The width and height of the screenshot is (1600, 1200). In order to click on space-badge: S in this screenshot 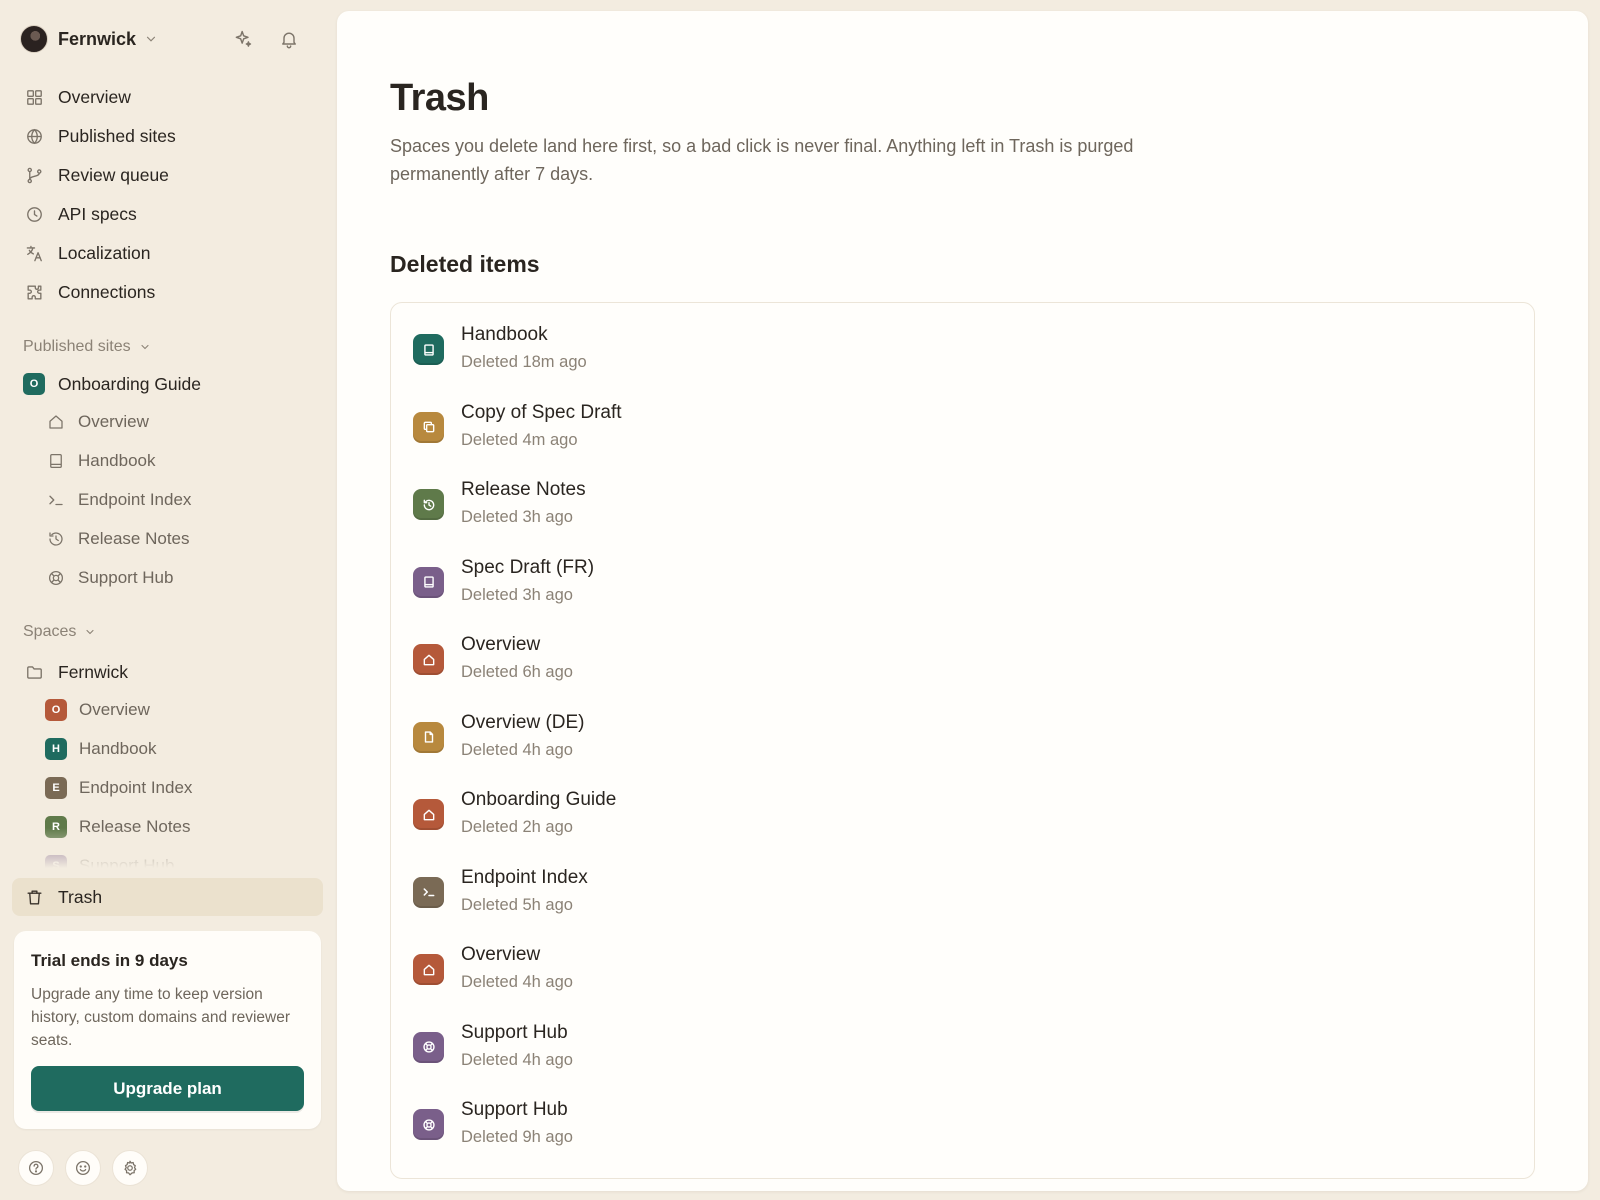, I will do `click(56, 861)`.